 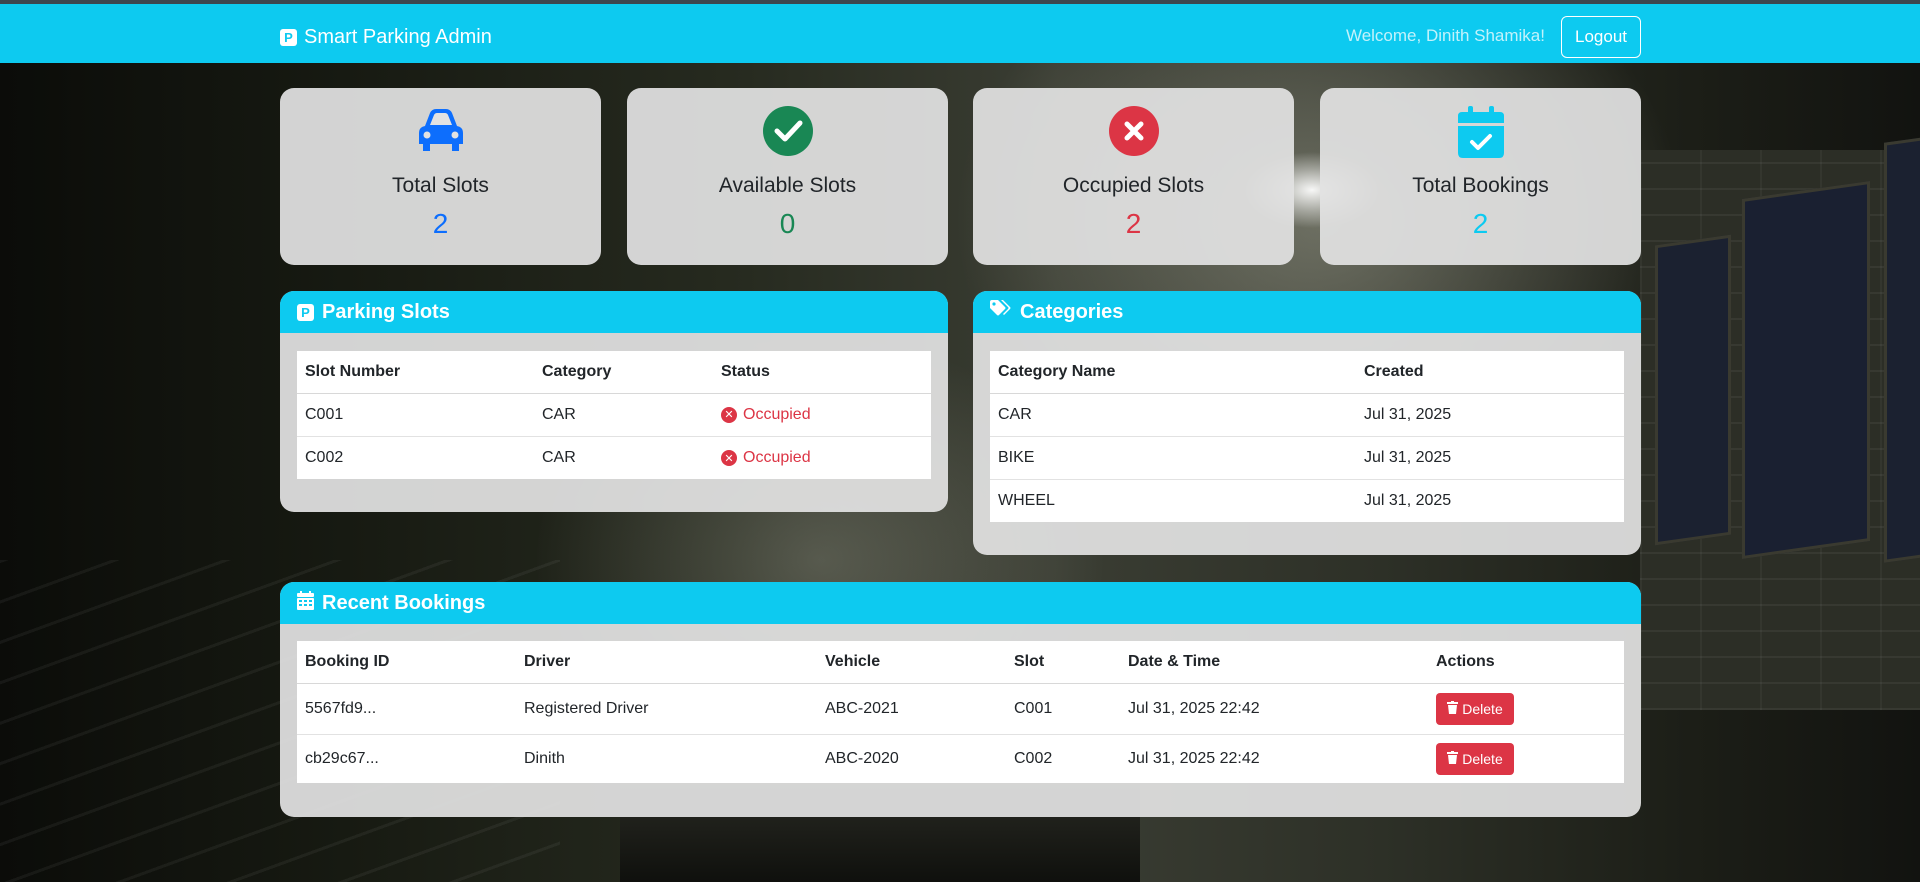 What do you see at coordinates (787, 223) in the screenshot?
I see `stat-value: 0` at bounding box center [787, 223].